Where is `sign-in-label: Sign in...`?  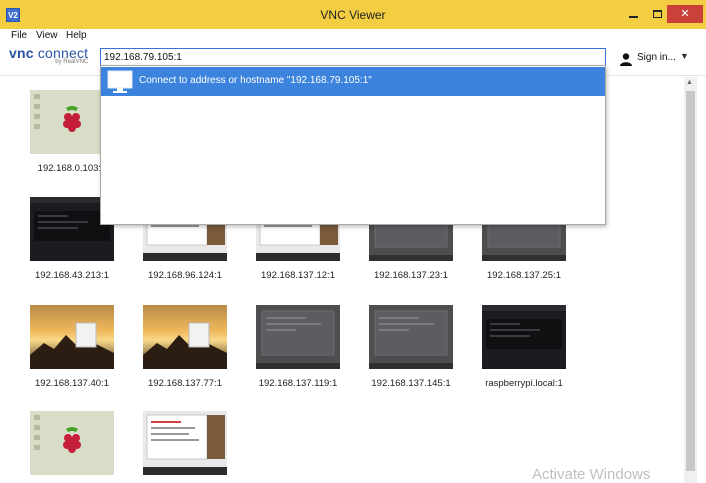
sign-in-label: Sign in... is located at coordinates (656, 57).